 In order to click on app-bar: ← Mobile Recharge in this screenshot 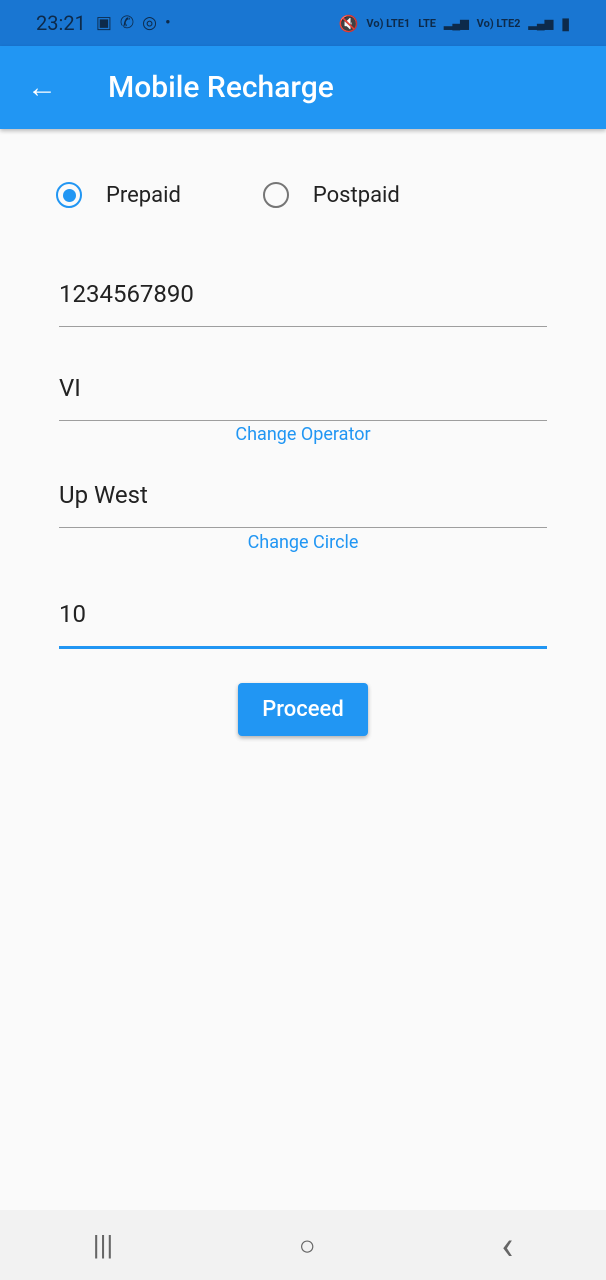, I will do `click(303, 87)`.